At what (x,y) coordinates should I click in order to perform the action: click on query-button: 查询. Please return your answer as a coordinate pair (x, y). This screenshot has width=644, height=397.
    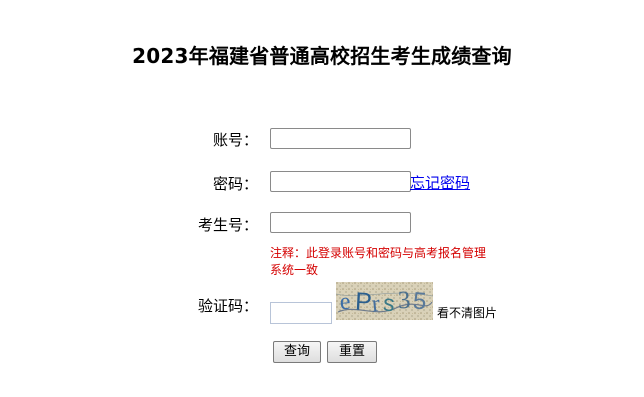
    Looking at the image, I should click on (297, 352).